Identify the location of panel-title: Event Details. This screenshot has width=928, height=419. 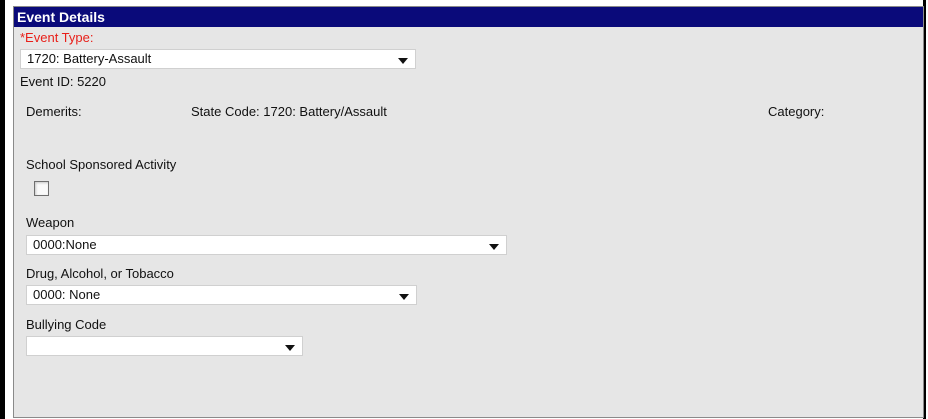
(468, 17).